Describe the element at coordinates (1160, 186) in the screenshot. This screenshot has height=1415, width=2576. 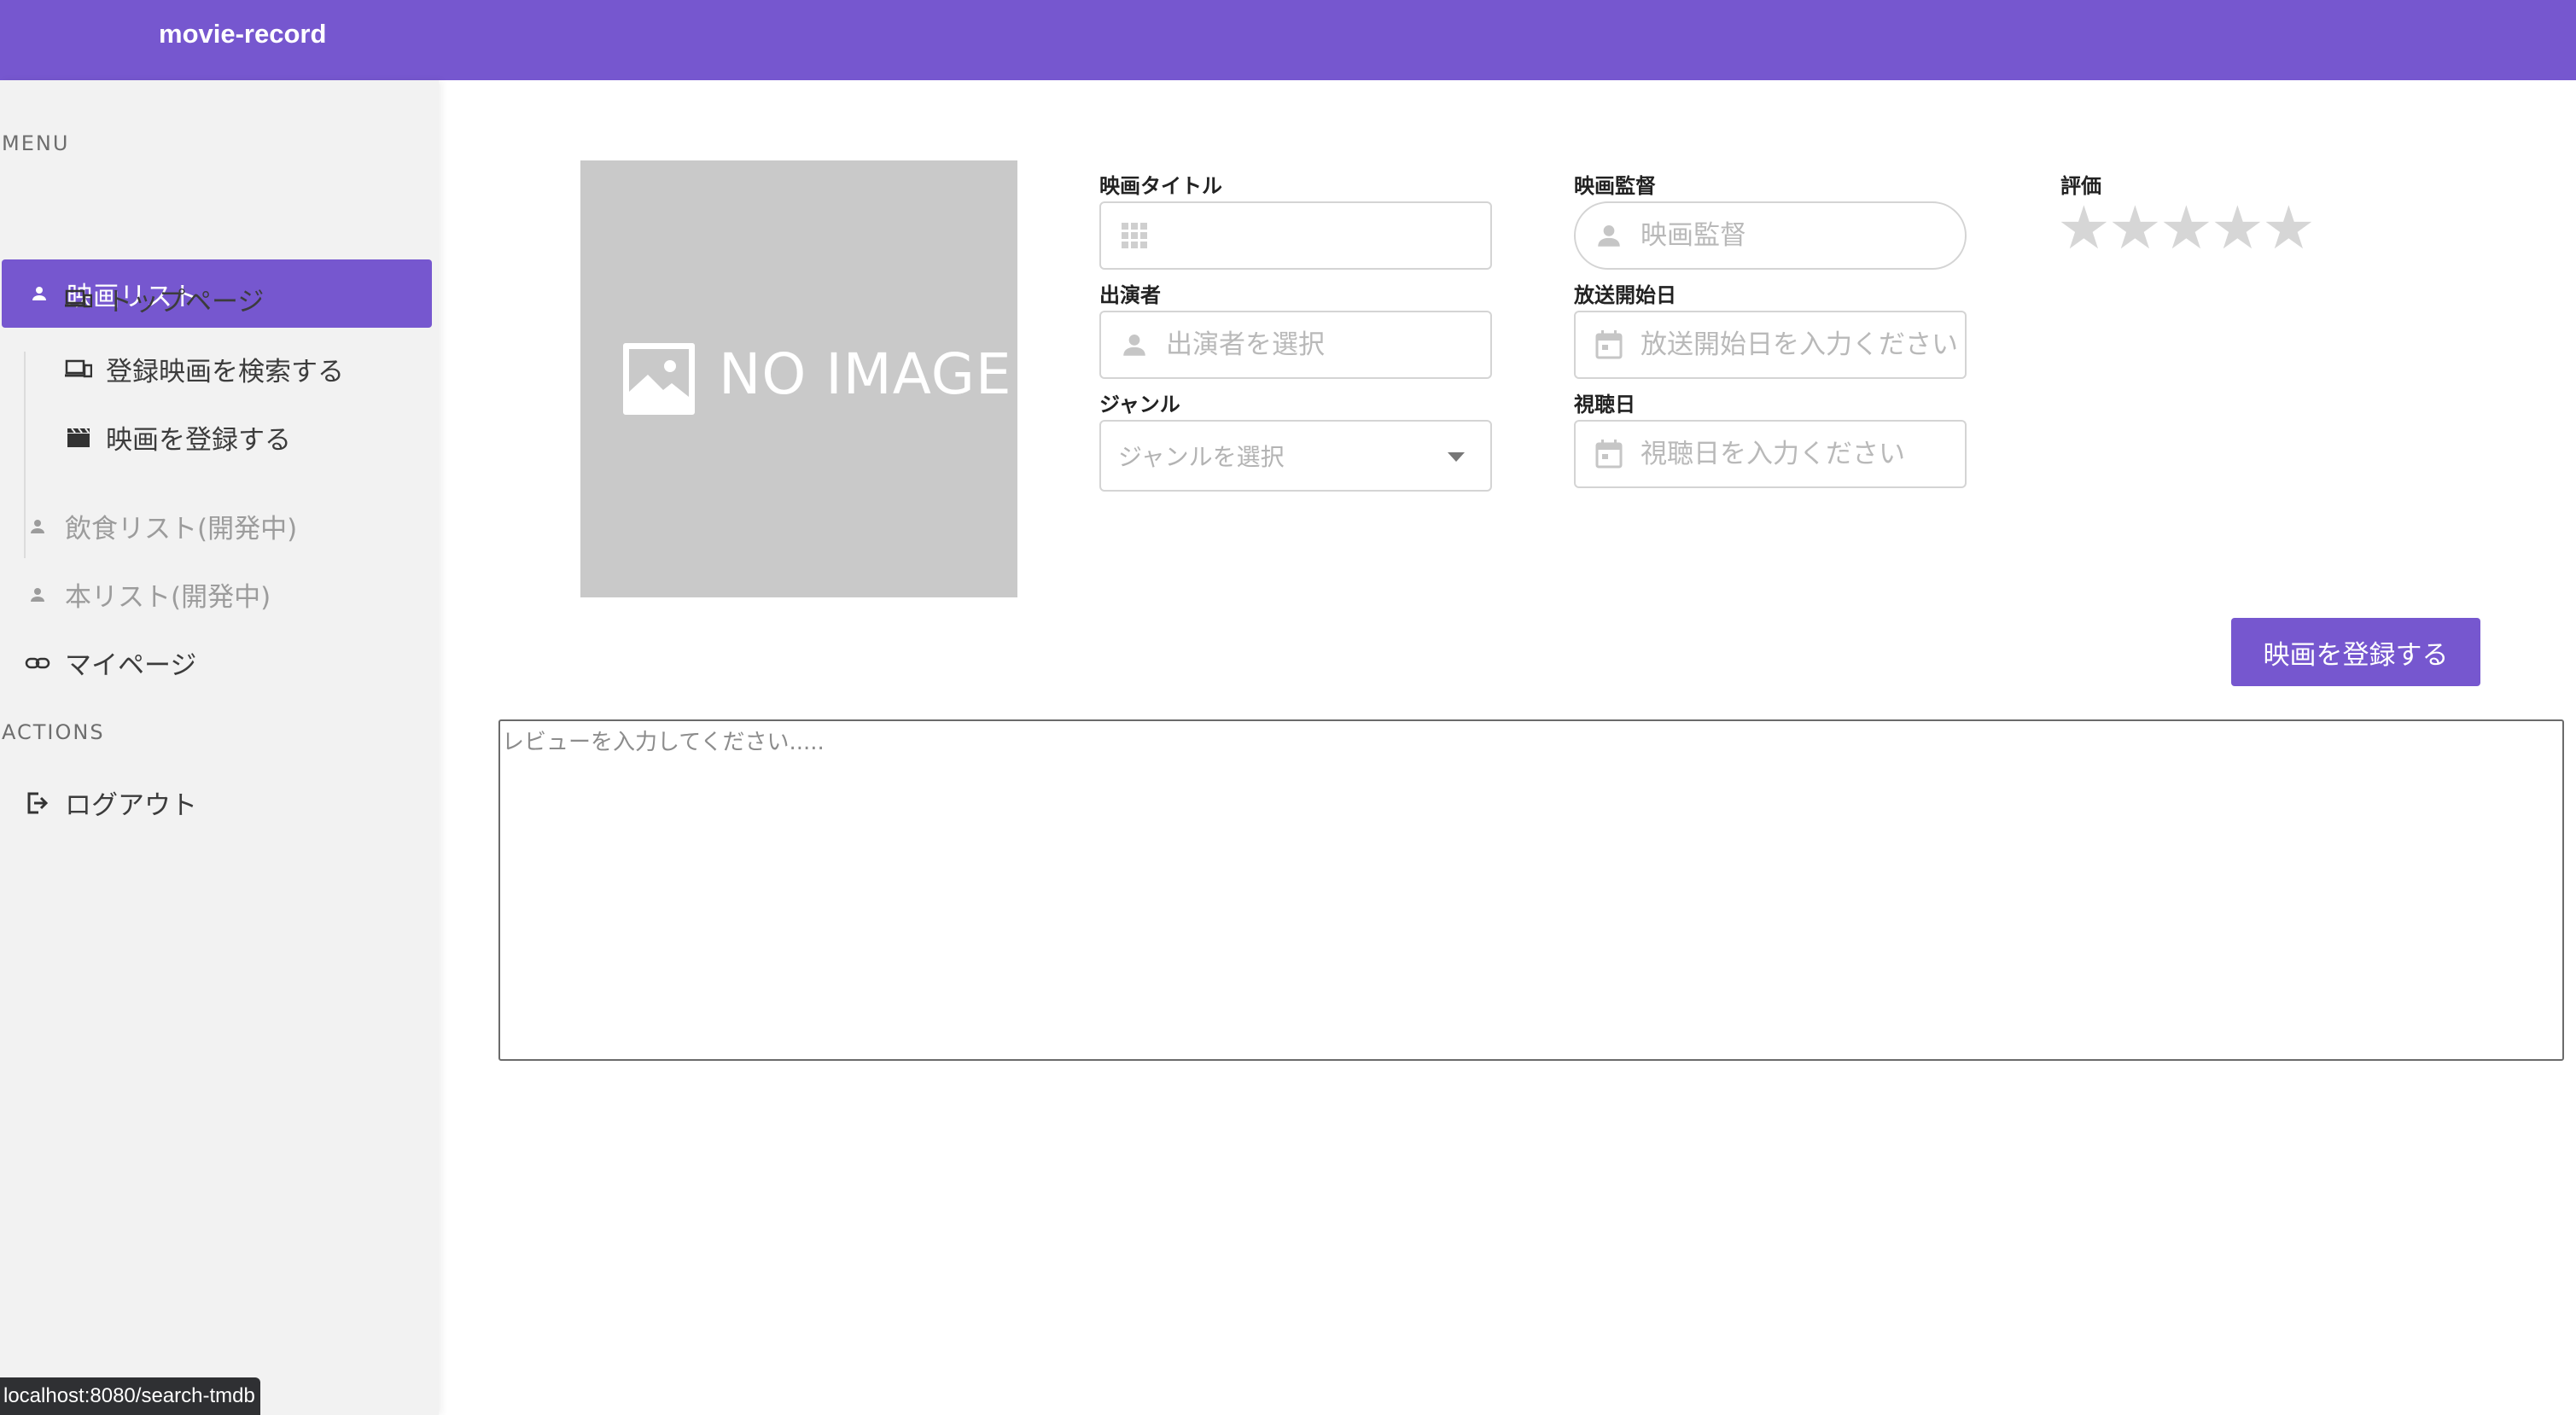
I see `title-label: 映画タイトル` at that location.